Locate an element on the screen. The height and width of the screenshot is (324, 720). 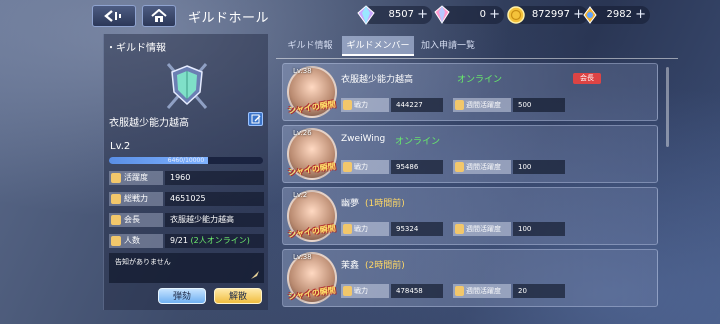
crystal-icon is located at coordinates (366, 15).